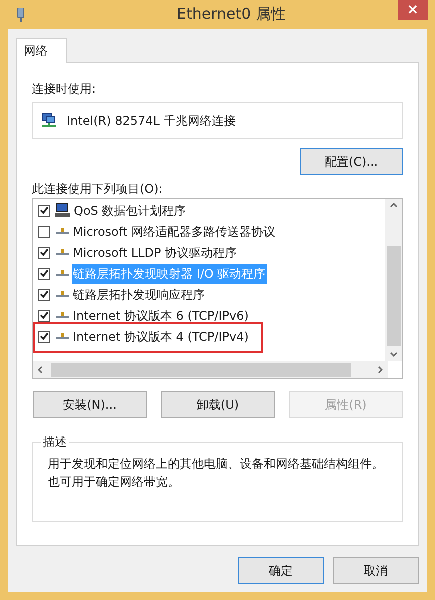  Describe the element at coordinates (155, 252) in the screenshot. I see `list-item: Microsoft LLDP 协议驱动程序` at that location.